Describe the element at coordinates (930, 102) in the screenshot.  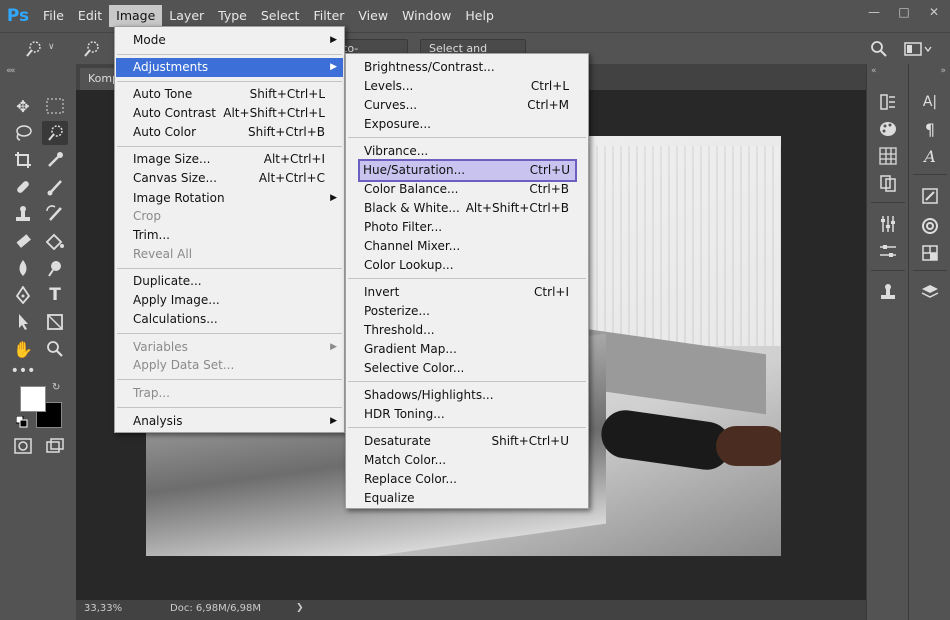
I see `character-panel-icon: A|` at that location.